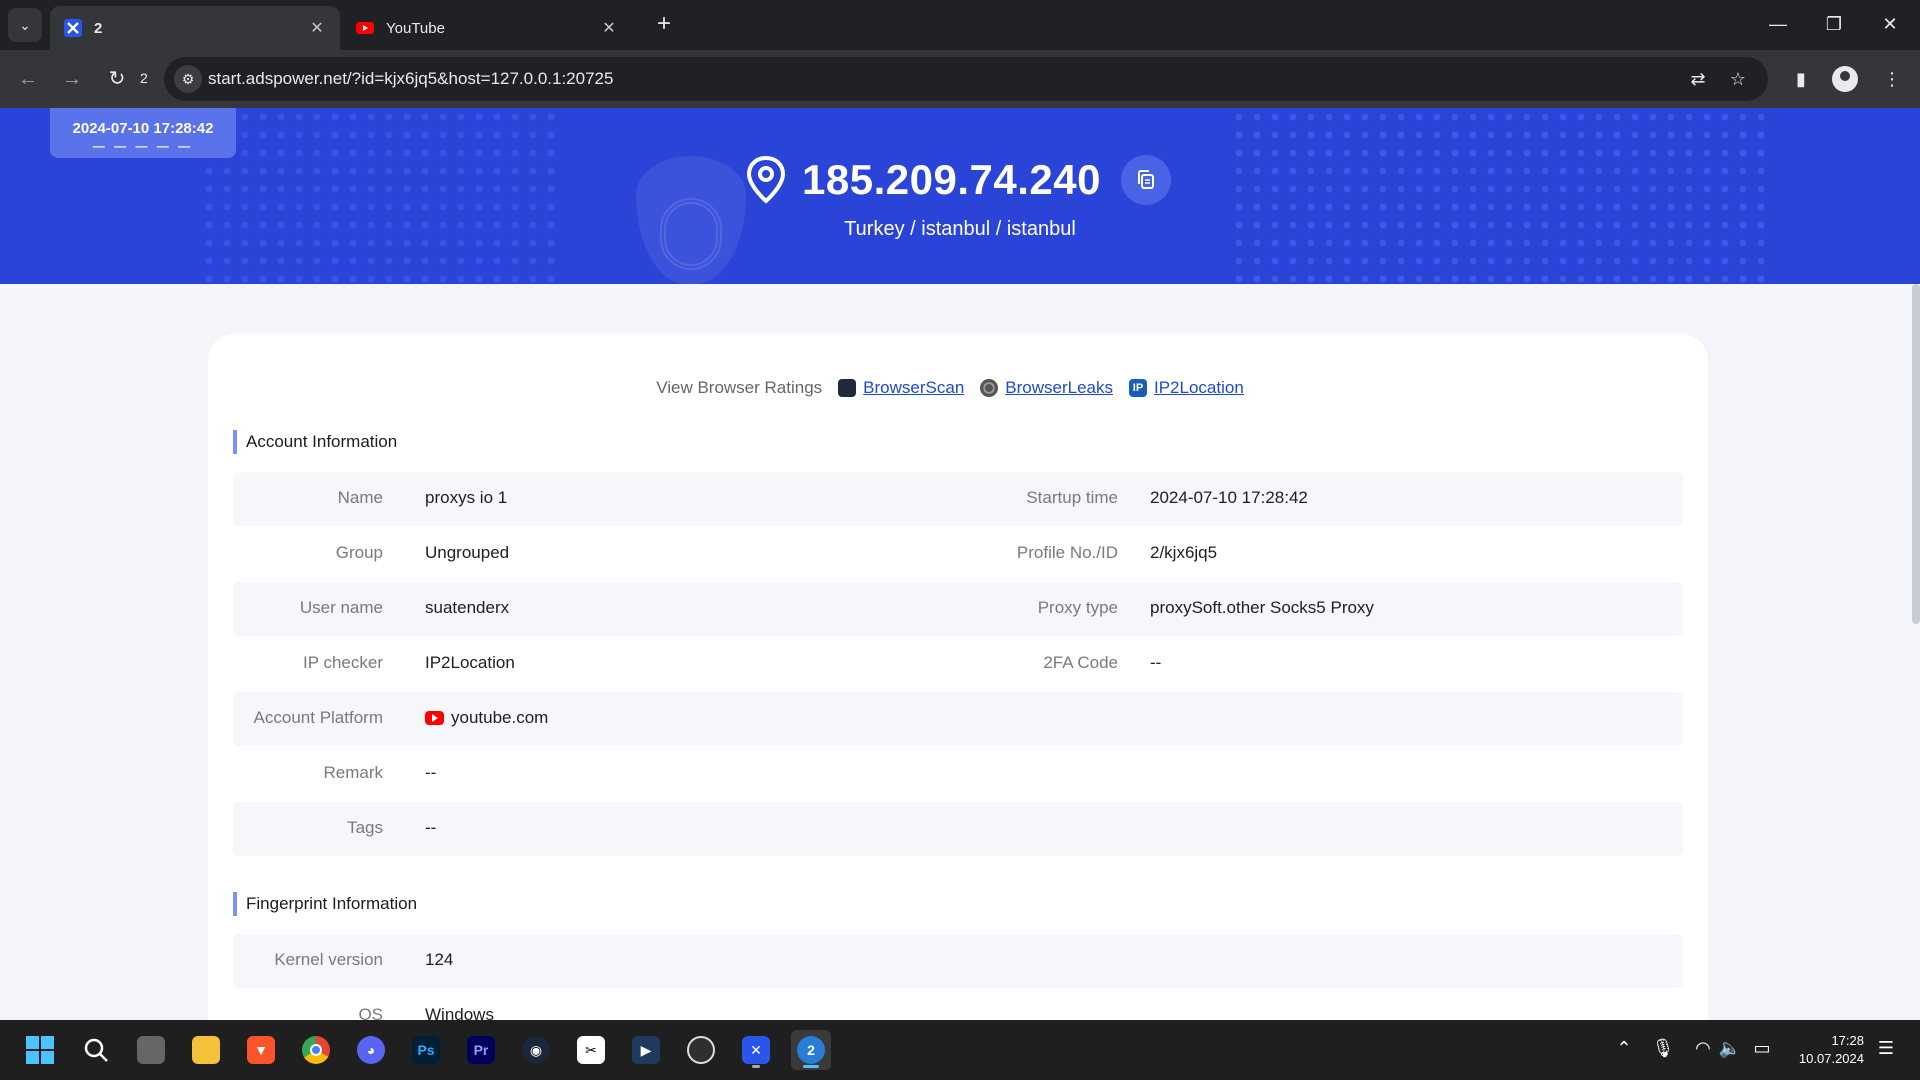  What do you see at coordinates (1067, 552) in the screenshot?
I see `row-key: Profile No./ID` at bounding box center [1067, 552].